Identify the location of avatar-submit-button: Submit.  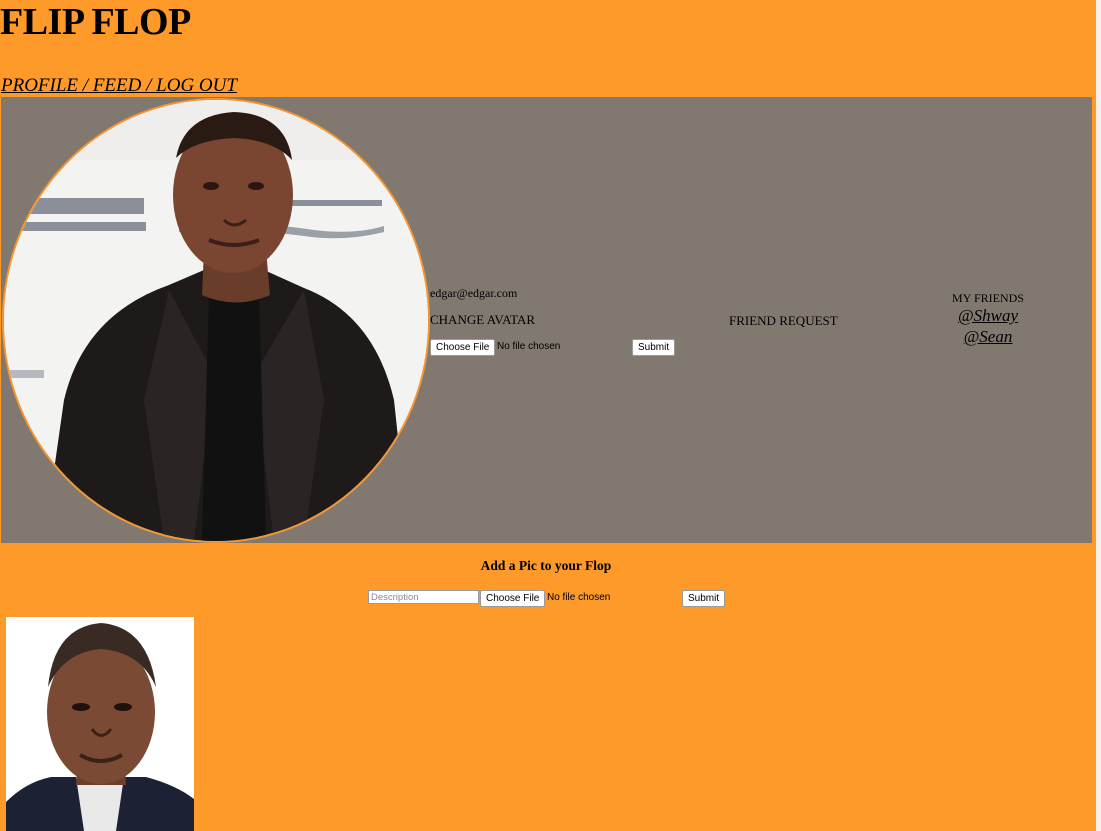
(654, 347).